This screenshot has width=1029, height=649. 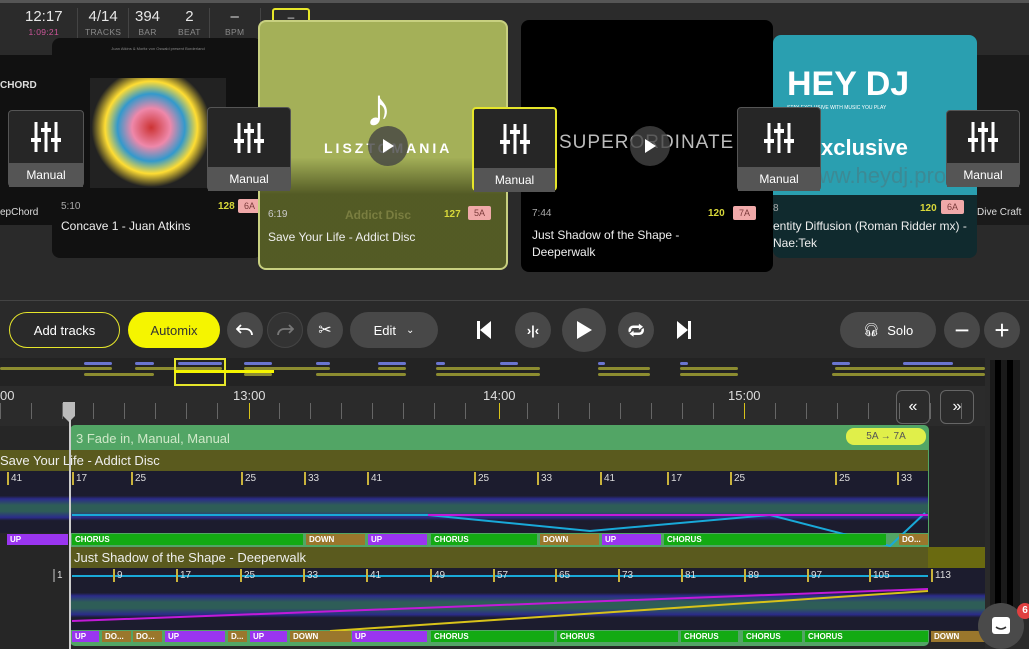 I want to click on bpm: 127, so click(x=452, y=214).